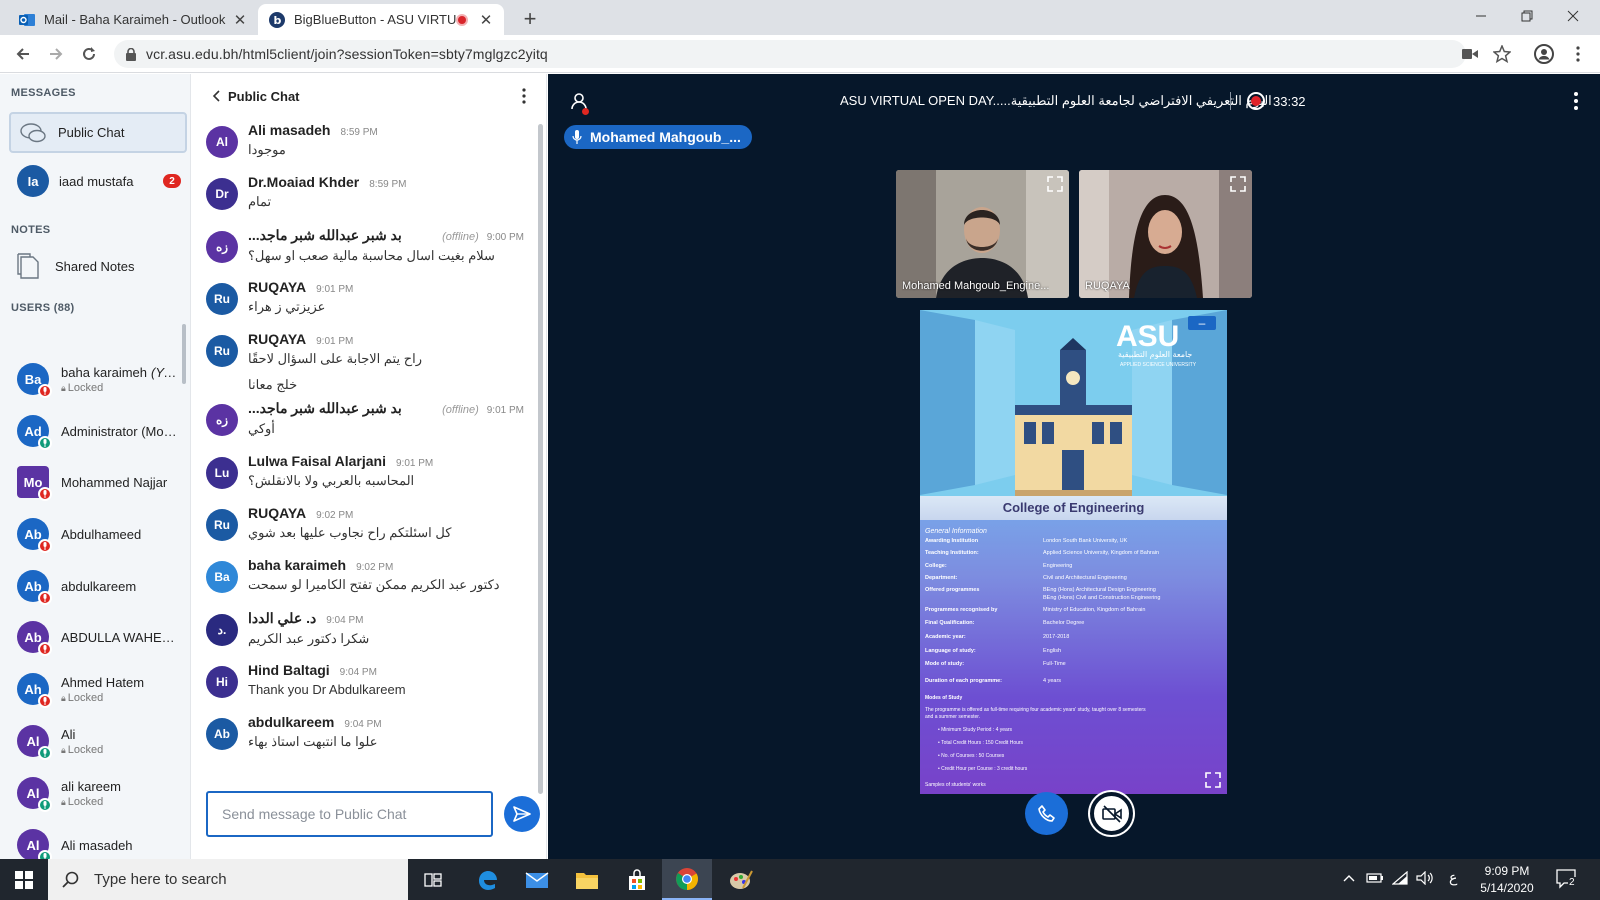 Image resolution: width=1600 pixels, height=900 pixels. Describe the element at coordinates (1375, 878) in the screenshot. I see `battery-icon` at that location.